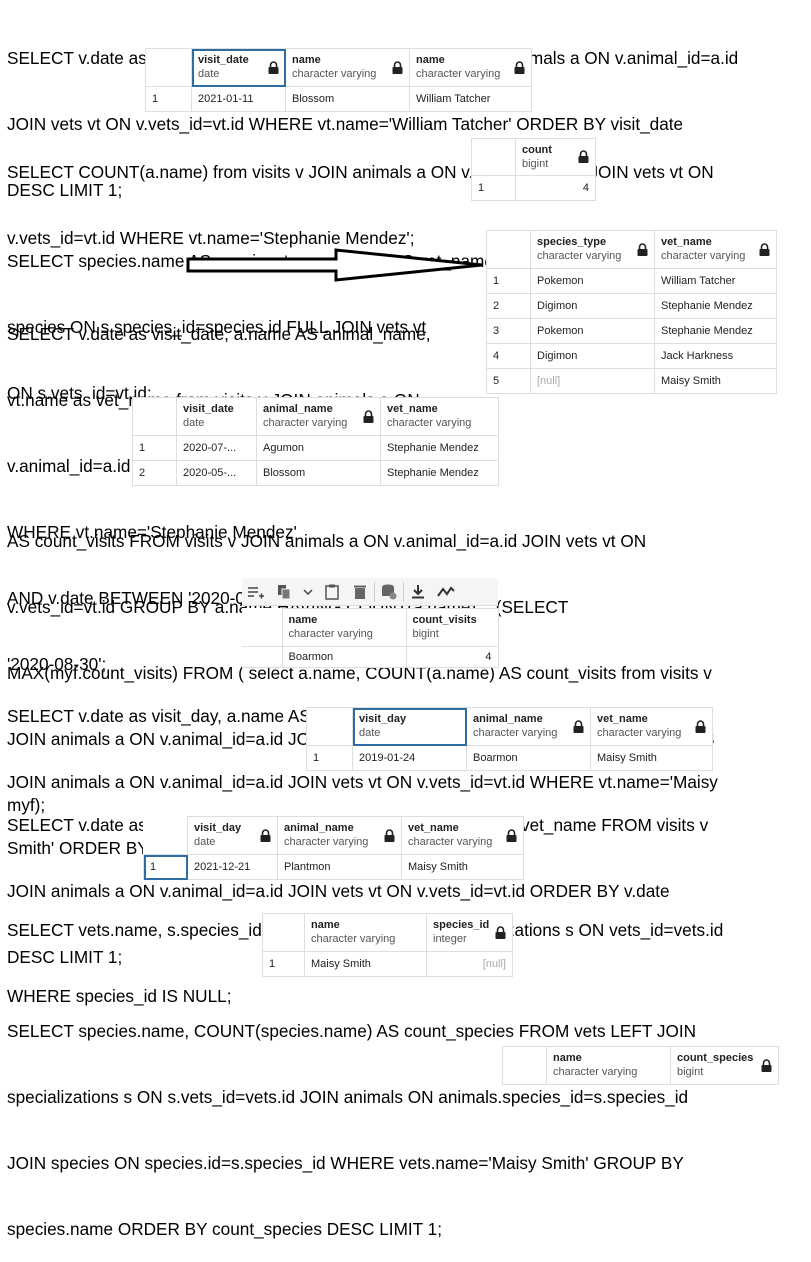  What do you see at coordinates (452, 627) in the screenshot?
I see `column-header: count_visits bigint` at bounding box center [452, 627].